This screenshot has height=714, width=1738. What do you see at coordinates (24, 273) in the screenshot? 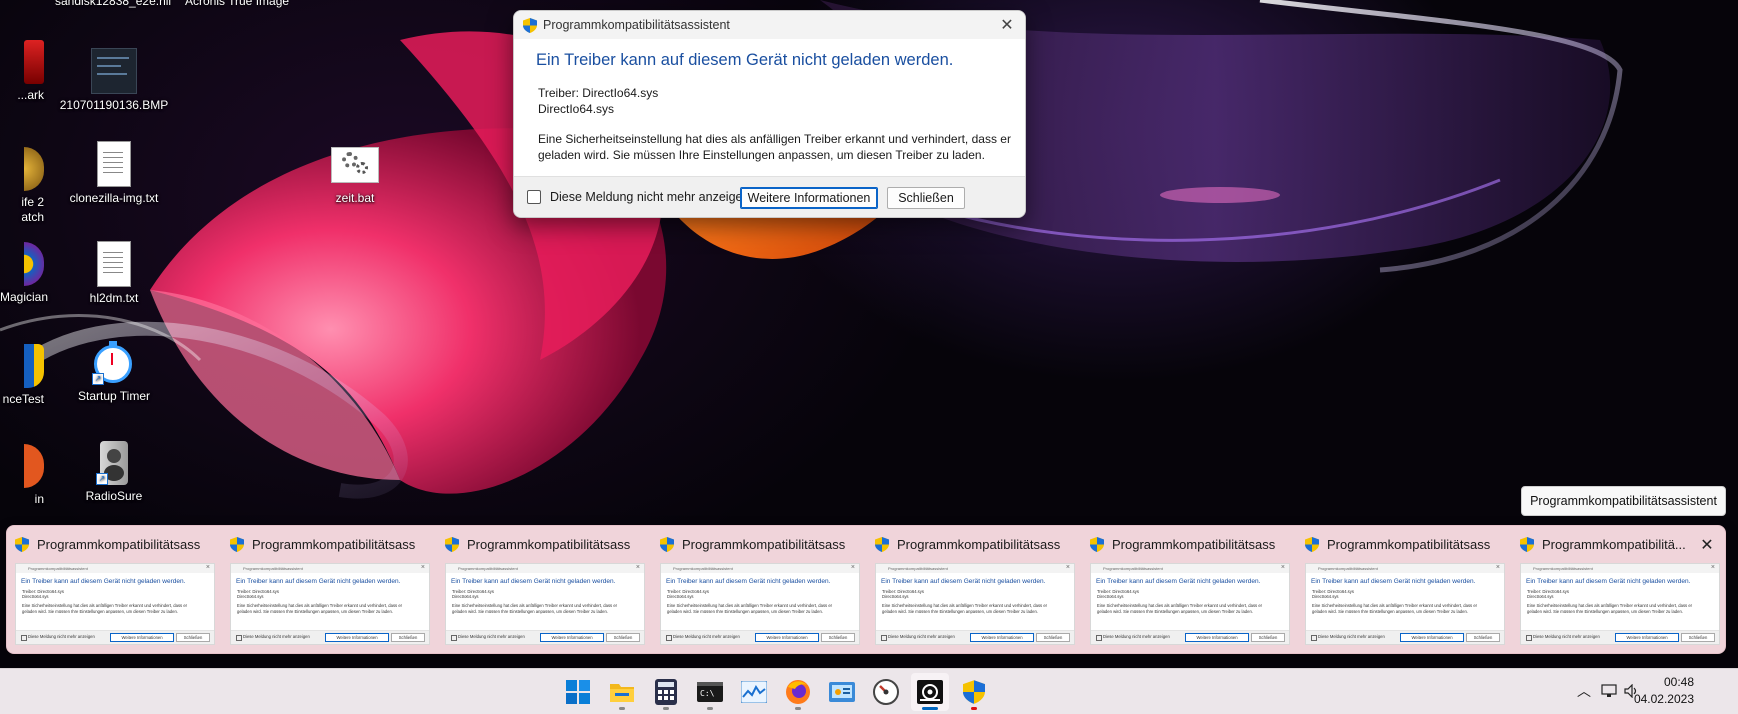
I see `desktop-icon: Magician` at bounding box center [24, 273].